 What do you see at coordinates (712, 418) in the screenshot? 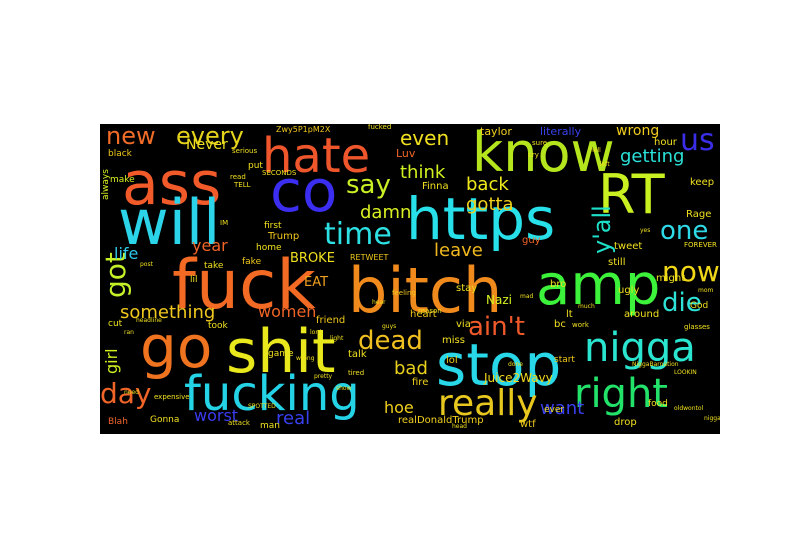
I see `word: nigga` at bounding box center [712, 418].